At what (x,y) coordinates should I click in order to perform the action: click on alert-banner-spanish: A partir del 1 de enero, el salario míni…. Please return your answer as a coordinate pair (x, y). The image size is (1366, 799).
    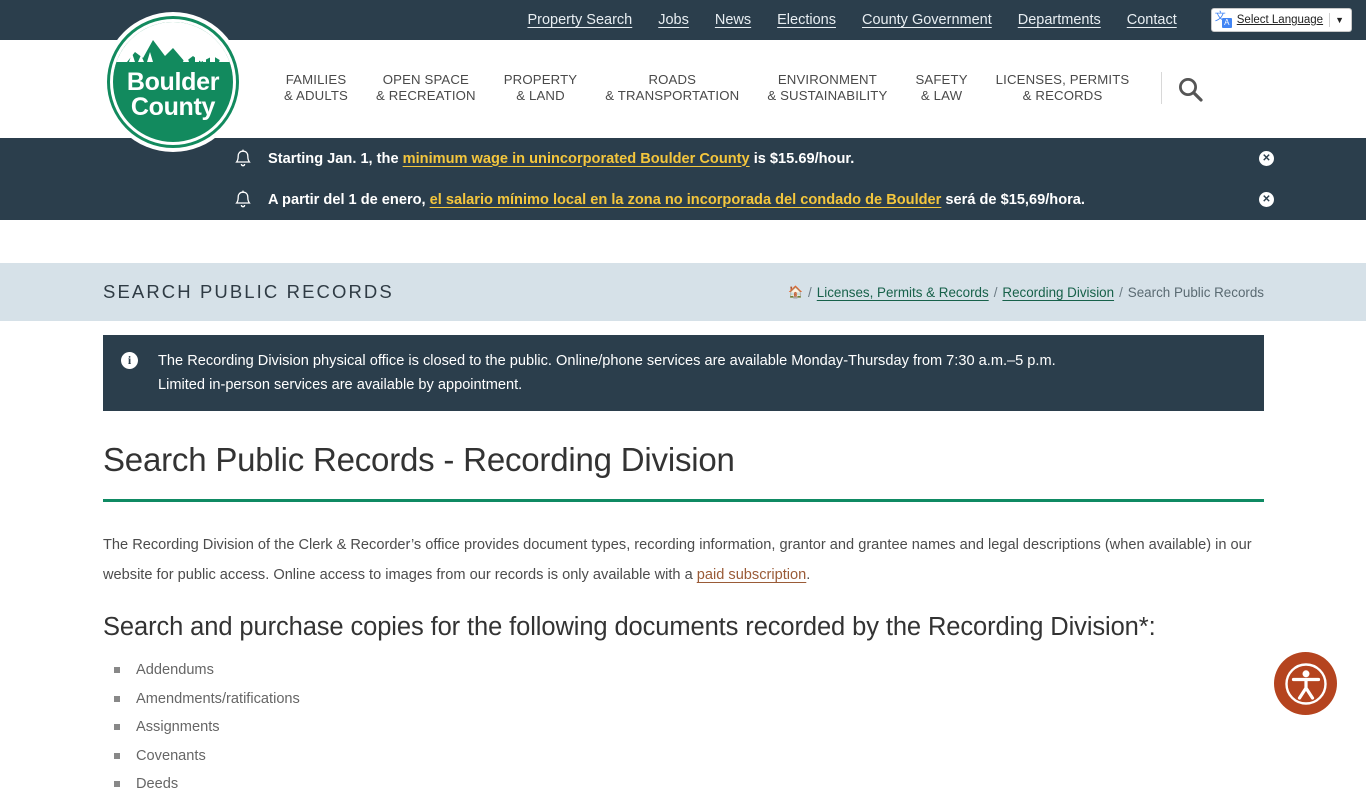
    Looking at the image, I should click on (683, 199).